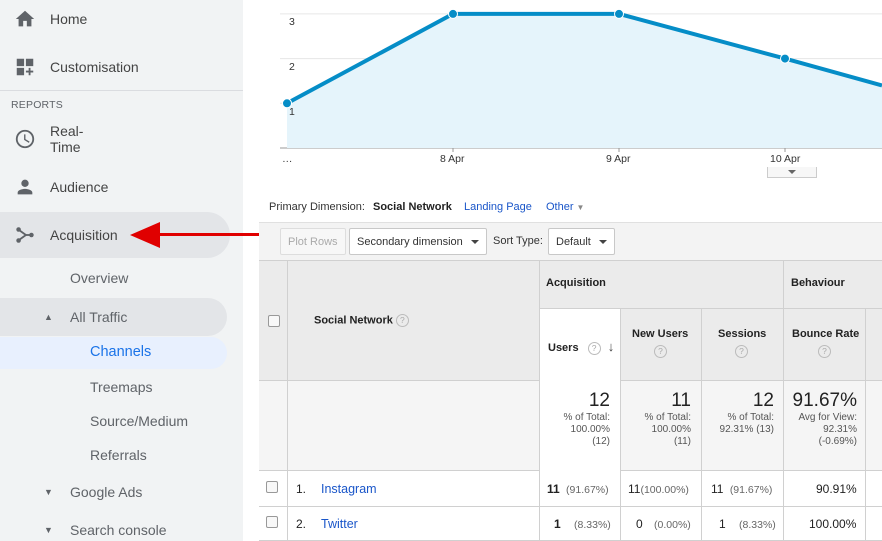  Describe the element at coordinates (121, 90) in the screenshot. I see `divider` at that location.